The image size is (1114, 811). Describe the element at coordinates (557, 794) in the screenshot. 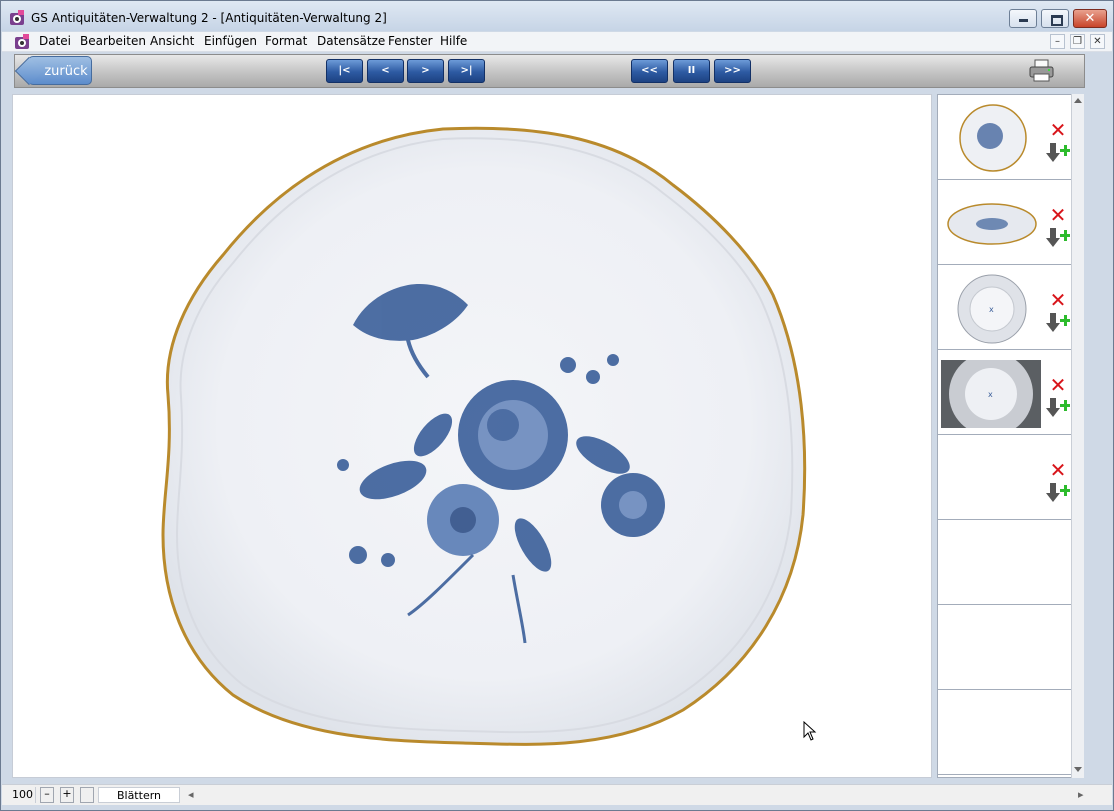

I see `status-bar: 100 – + Blättern ◂ ▸` at that location.